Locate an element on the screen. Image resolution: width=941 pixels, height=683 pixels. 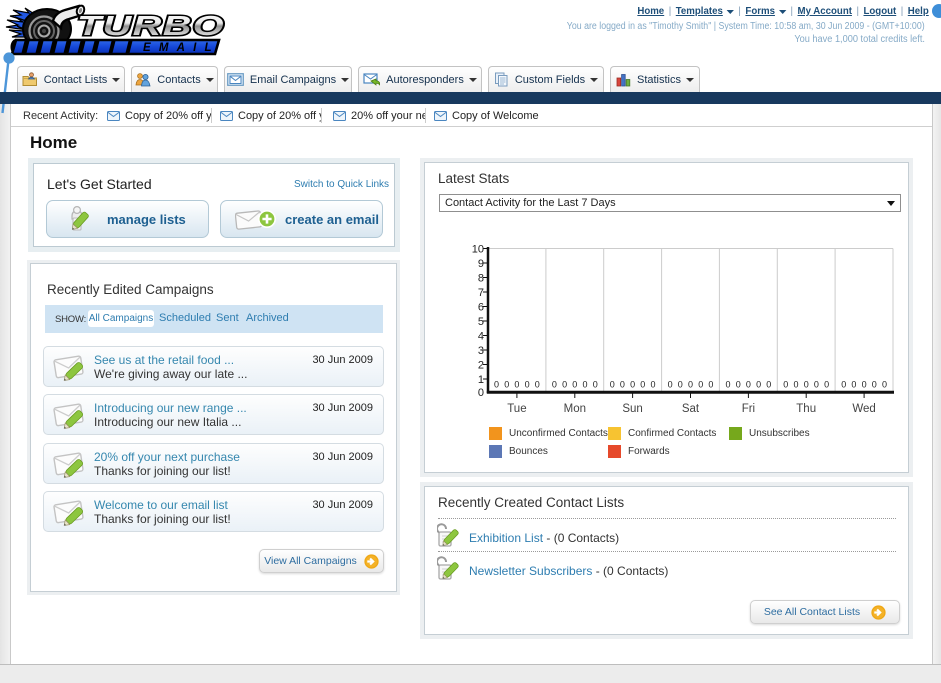
svg-text: Fri is located at coordinates (748, 409).